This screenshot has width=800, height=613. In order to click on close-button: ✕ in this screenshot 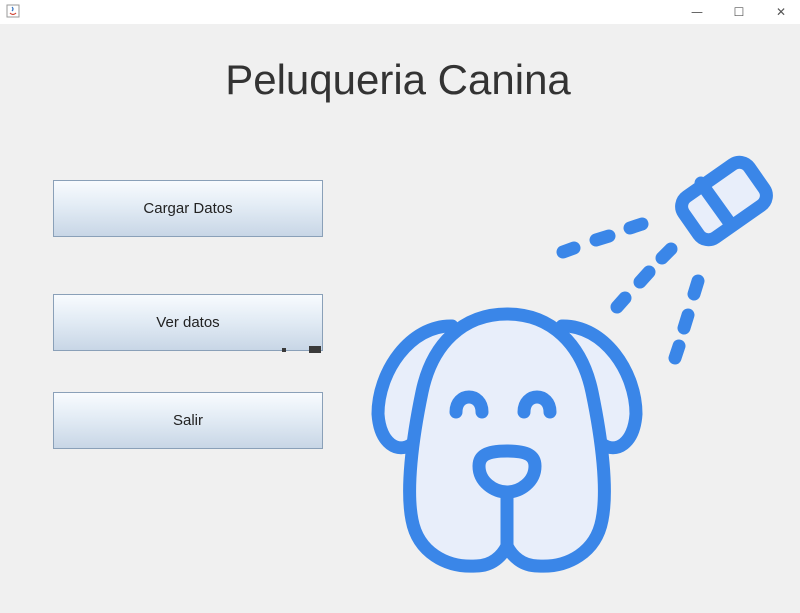, I will do `click(780, 12)`.